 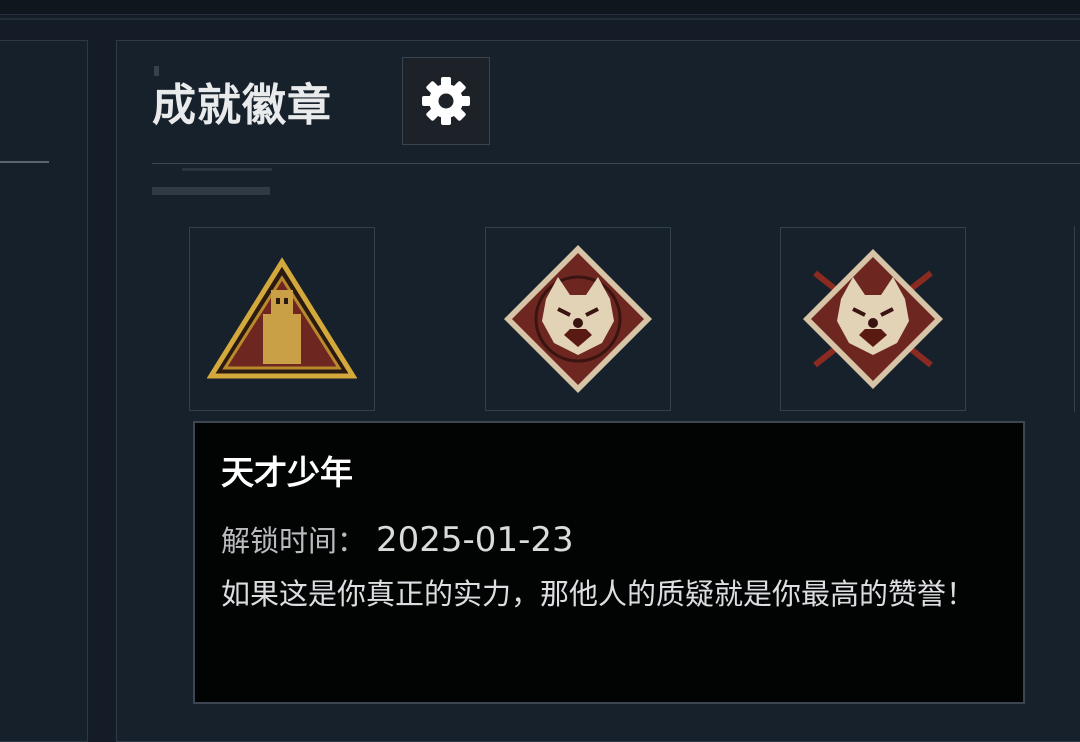 I want to click on settings-button, so click(x=446, y=101).